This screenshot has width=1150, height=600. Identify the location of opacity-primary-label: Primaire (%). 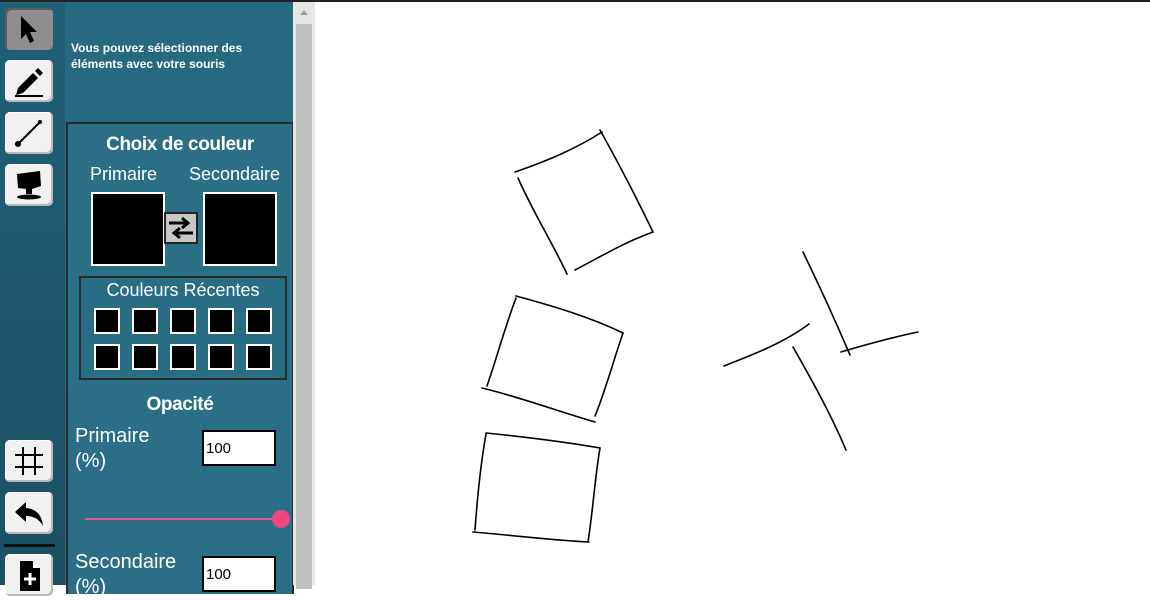
(112, 448).